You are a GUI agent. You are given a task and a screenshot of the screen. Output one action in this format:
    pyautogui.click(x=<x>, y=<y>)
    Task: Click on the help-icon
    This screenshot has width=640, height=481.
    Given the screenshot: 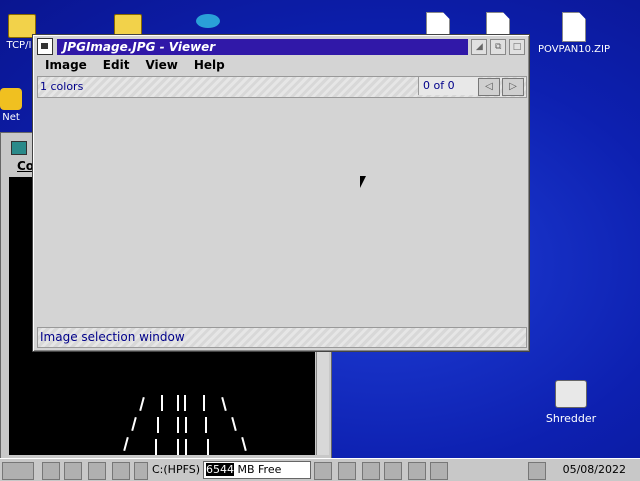 What is the action you would take?
    pyautogui.click(x=417, y=471)
    